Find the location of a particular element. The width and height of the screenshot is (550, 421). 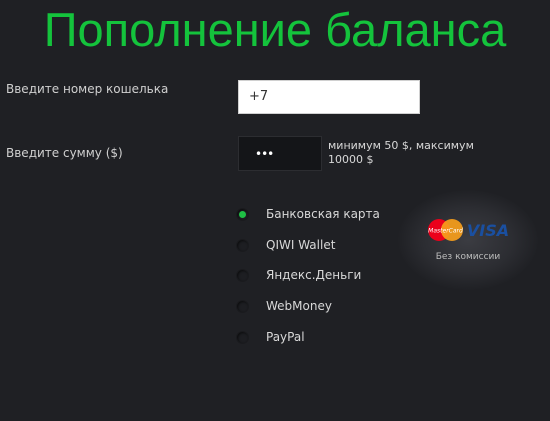

payment-method-yandex: Яндекс.Деньги is located at coordinates (298, 275).